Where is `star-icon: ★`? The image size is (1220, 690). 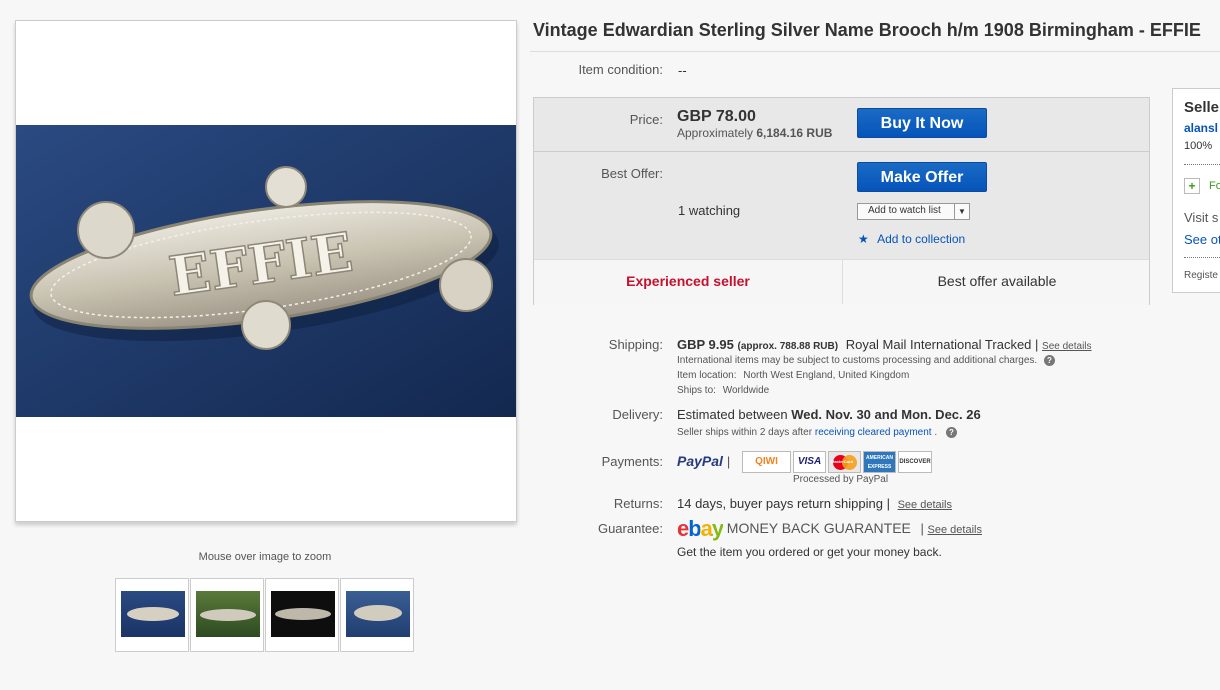 star-icon: ★ is located at coordinates (863, 239).